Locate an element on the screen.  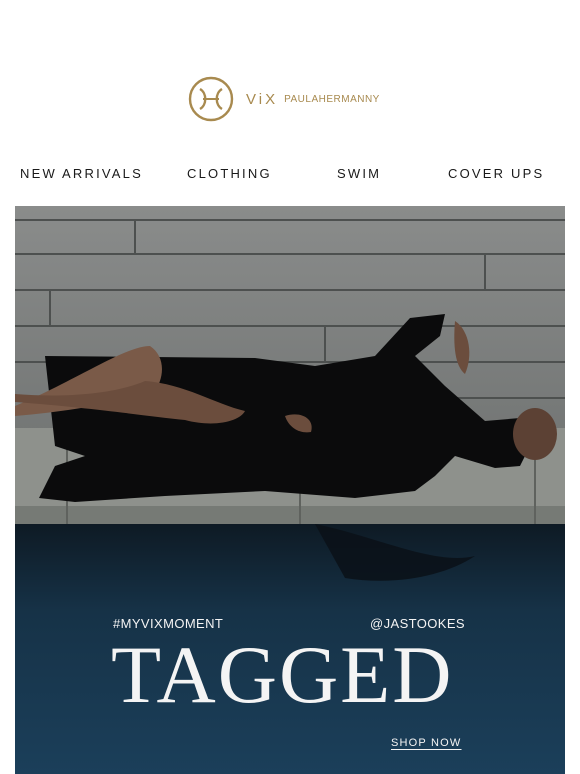
nav-item-new-arrivals: NEW ARRIVALS is located at coordinates (81, 173).